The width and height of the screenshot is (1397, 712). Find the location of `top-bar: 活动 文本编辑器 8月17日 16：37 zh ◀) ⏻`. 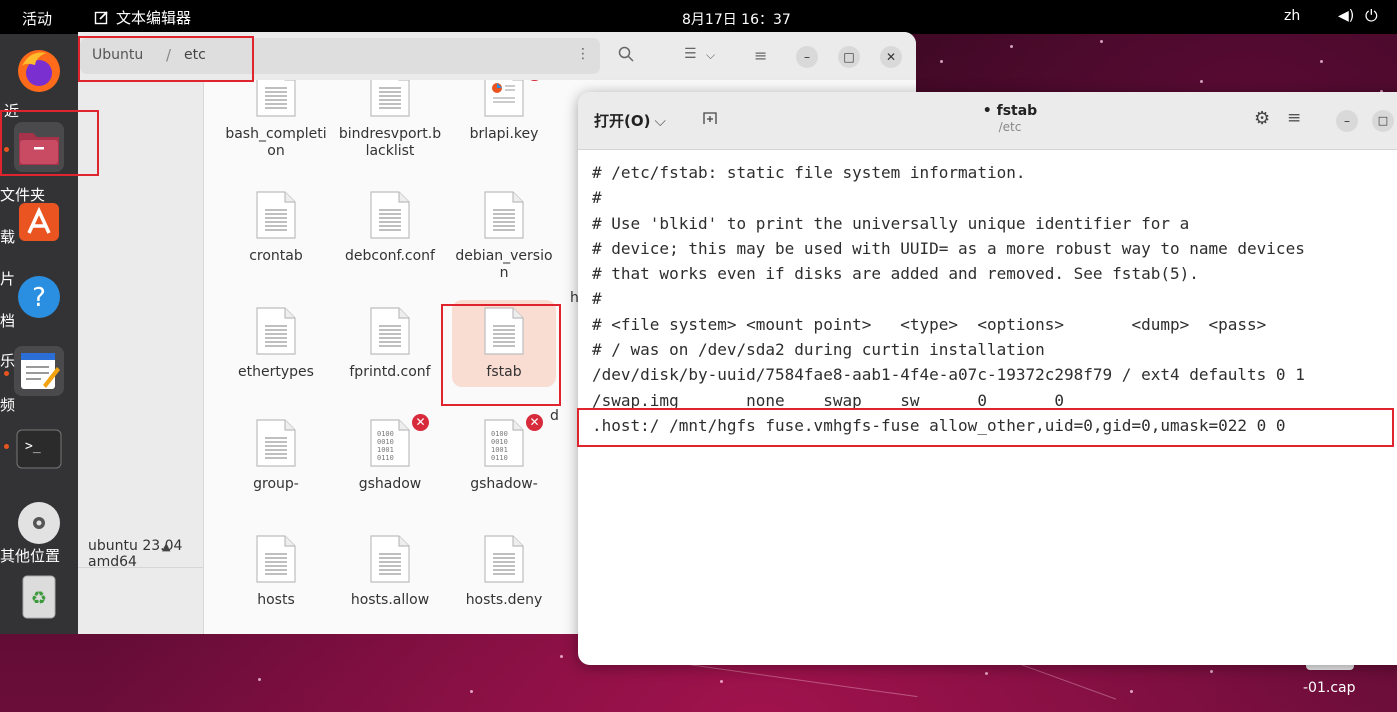

top-bar: 活动 文本编辑器 8月17日 16：37 zh ◀) ⏻ is located at coordinates (698, 17).